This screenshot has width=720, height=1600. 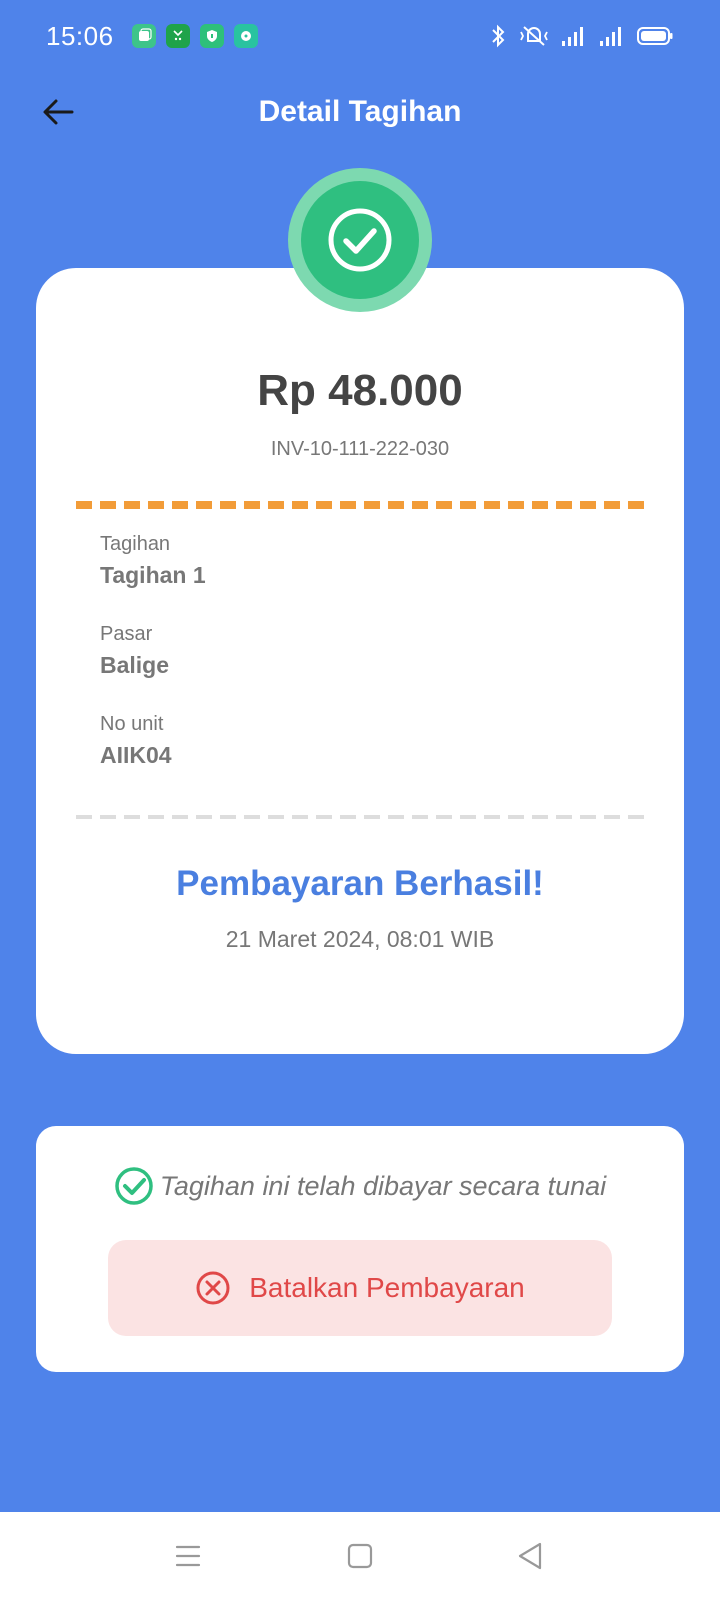 I want to click on nav-back-button, so click(x=530, y=1556).